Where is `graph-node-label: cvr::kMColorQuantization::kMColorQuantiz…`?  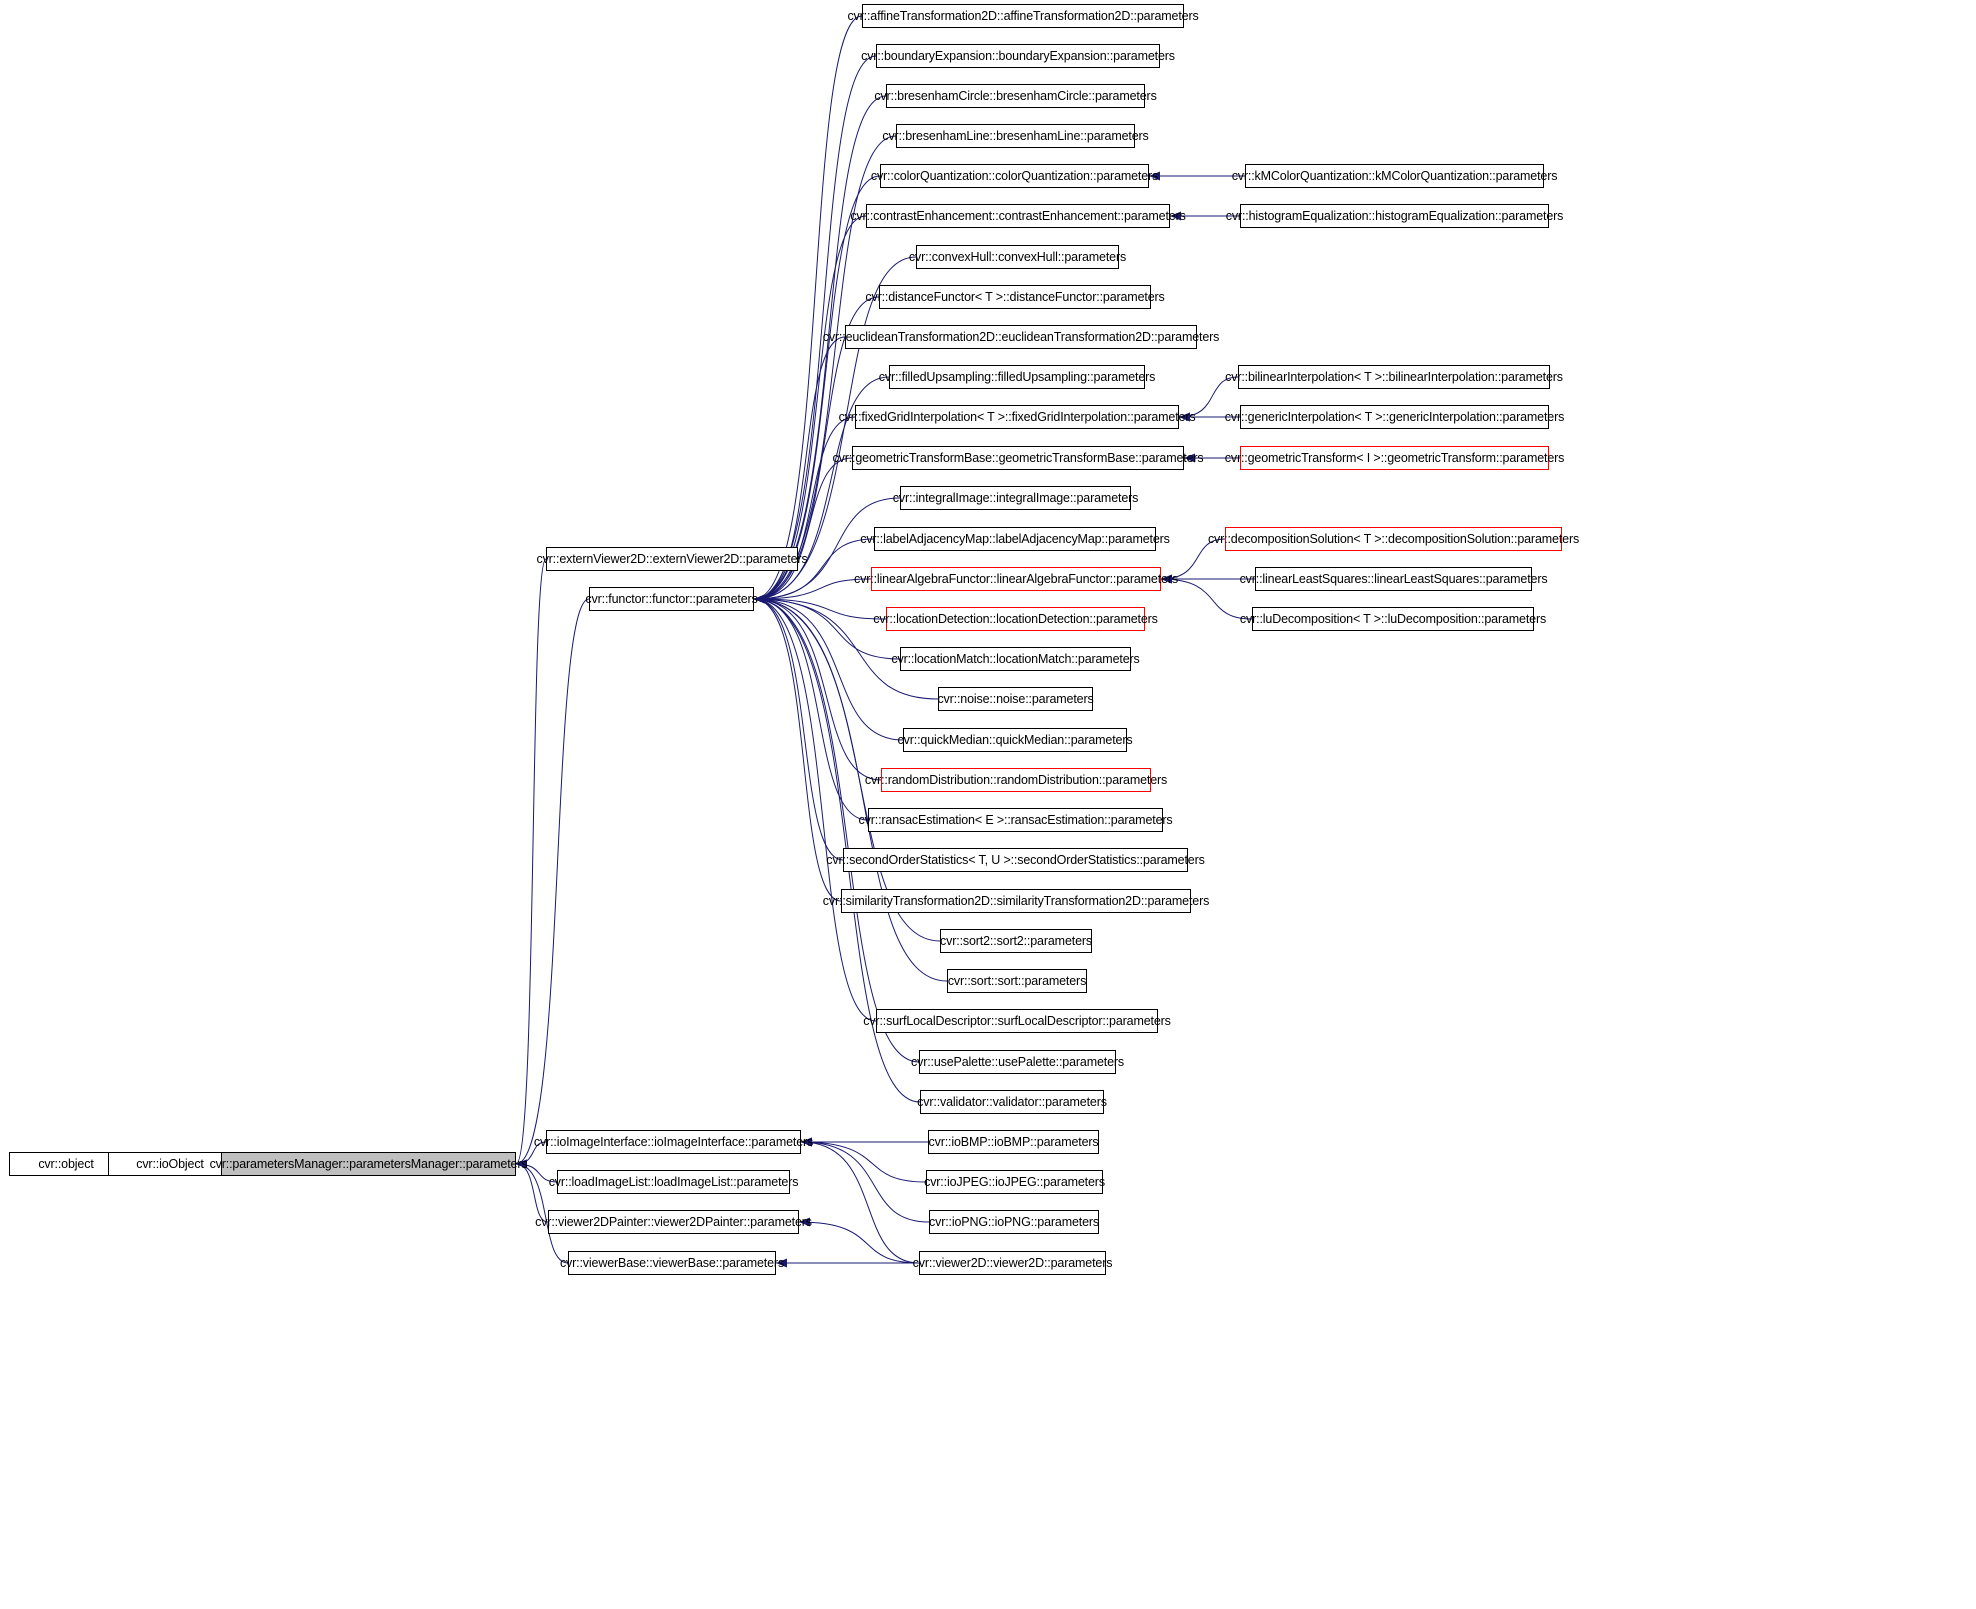 graph-node-label: cvr::kMColorQuantization::kMColorQuantiz… is located at coordinates (1394, 175).